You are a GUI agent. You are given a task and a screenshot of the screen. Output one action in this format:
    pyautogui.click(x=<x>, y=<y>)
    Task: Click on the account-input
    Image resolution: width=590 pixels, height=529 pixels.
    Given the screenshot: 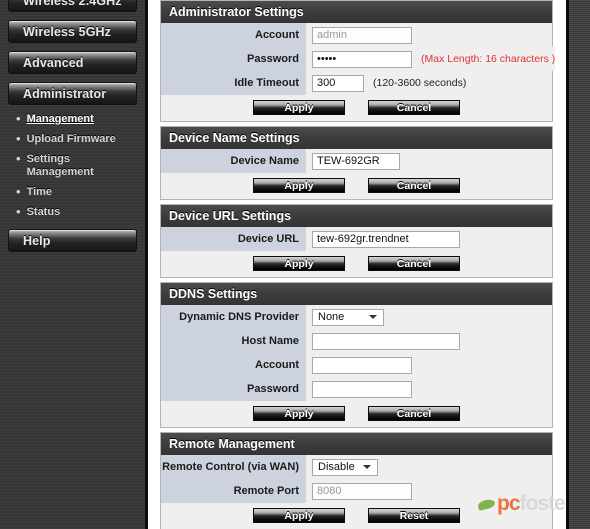 What is the action you would take?
    pyautogui.click(x=362, y=35)
    